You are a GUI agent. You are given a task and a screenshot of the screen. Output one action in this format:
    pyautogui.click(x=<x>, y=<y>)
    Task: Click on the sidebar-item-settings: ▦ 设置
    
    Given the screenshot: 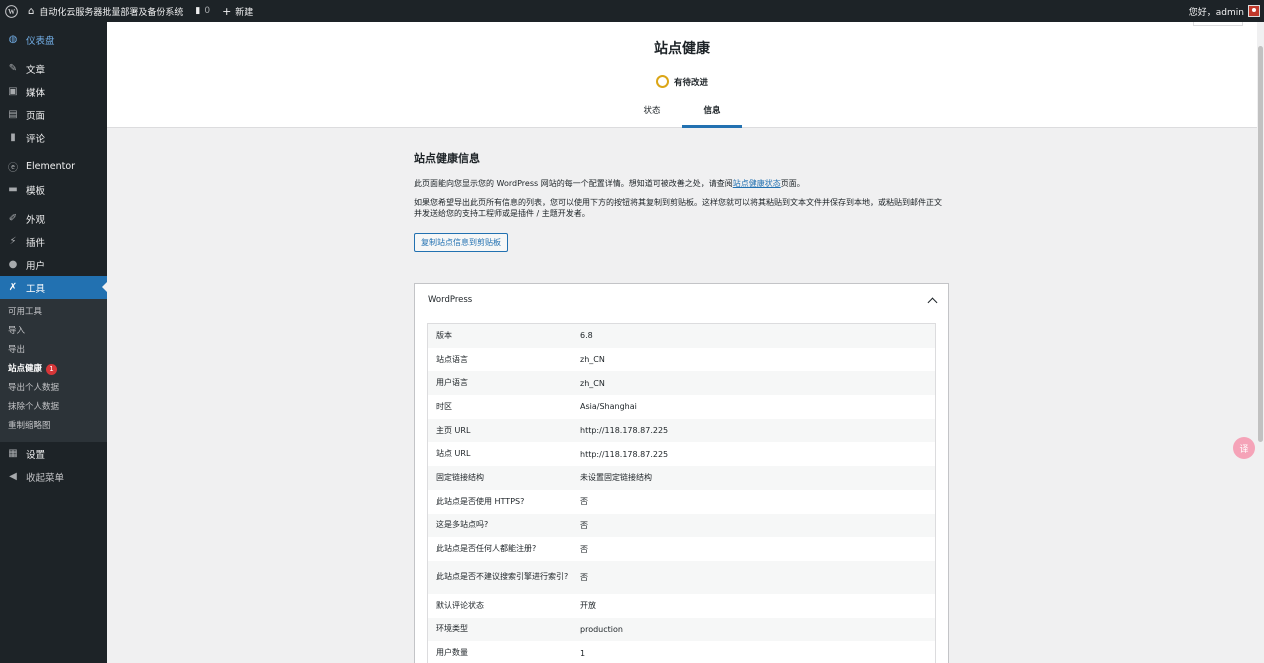 What is the action you would take?
    pyautogui.click(x=53, y=453)
    